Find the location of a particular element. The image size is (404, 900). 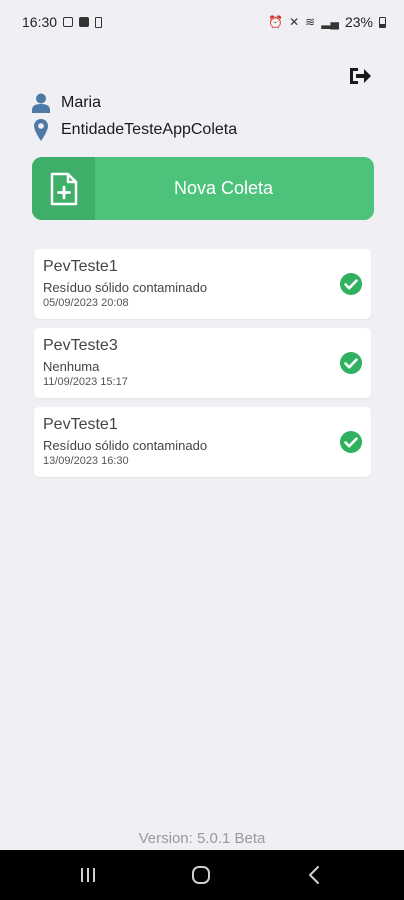

checkbox-notification-icon is located at coordinates (84, 22).